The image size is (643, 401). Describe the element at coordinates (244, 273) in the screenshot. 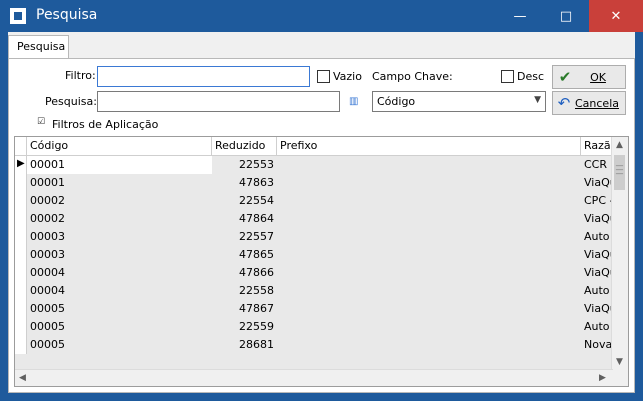

I see `cell-reduzido: 47866` at that location.